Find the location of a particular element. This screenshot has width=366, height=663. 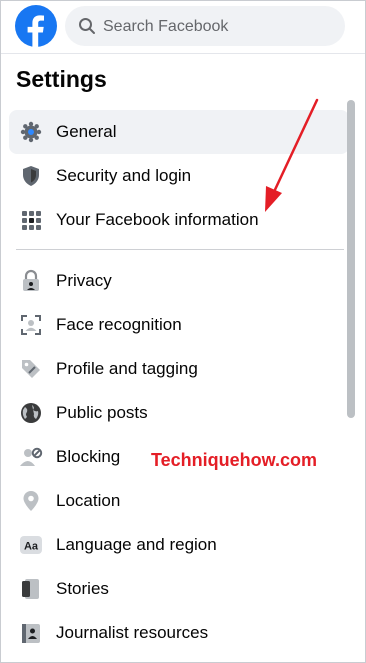

top-bar is located at coordinates (183, 27).